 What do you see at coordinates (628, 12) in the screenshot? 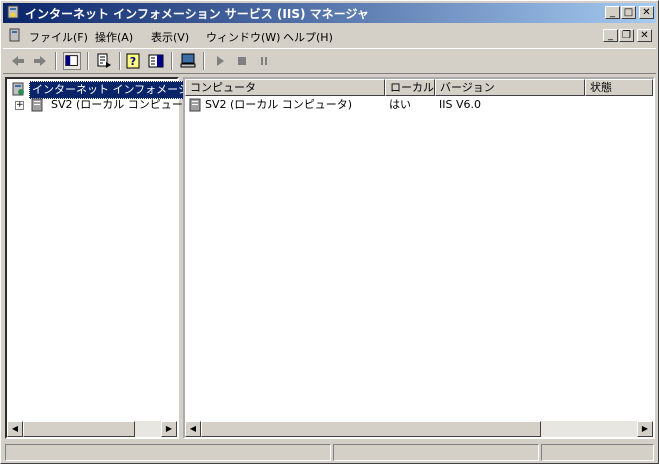
I see `maximize-button: □` at bounding box center [628, 12].